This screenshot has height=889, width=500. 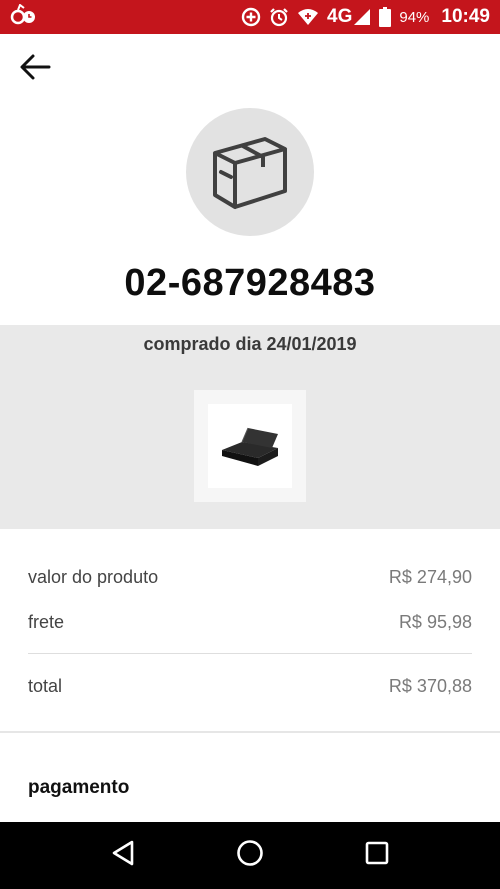 What do you see at coordinates (340, 16) in the screenshot?
I see `network-type-label: 4G` at bounding box center [340, 16].